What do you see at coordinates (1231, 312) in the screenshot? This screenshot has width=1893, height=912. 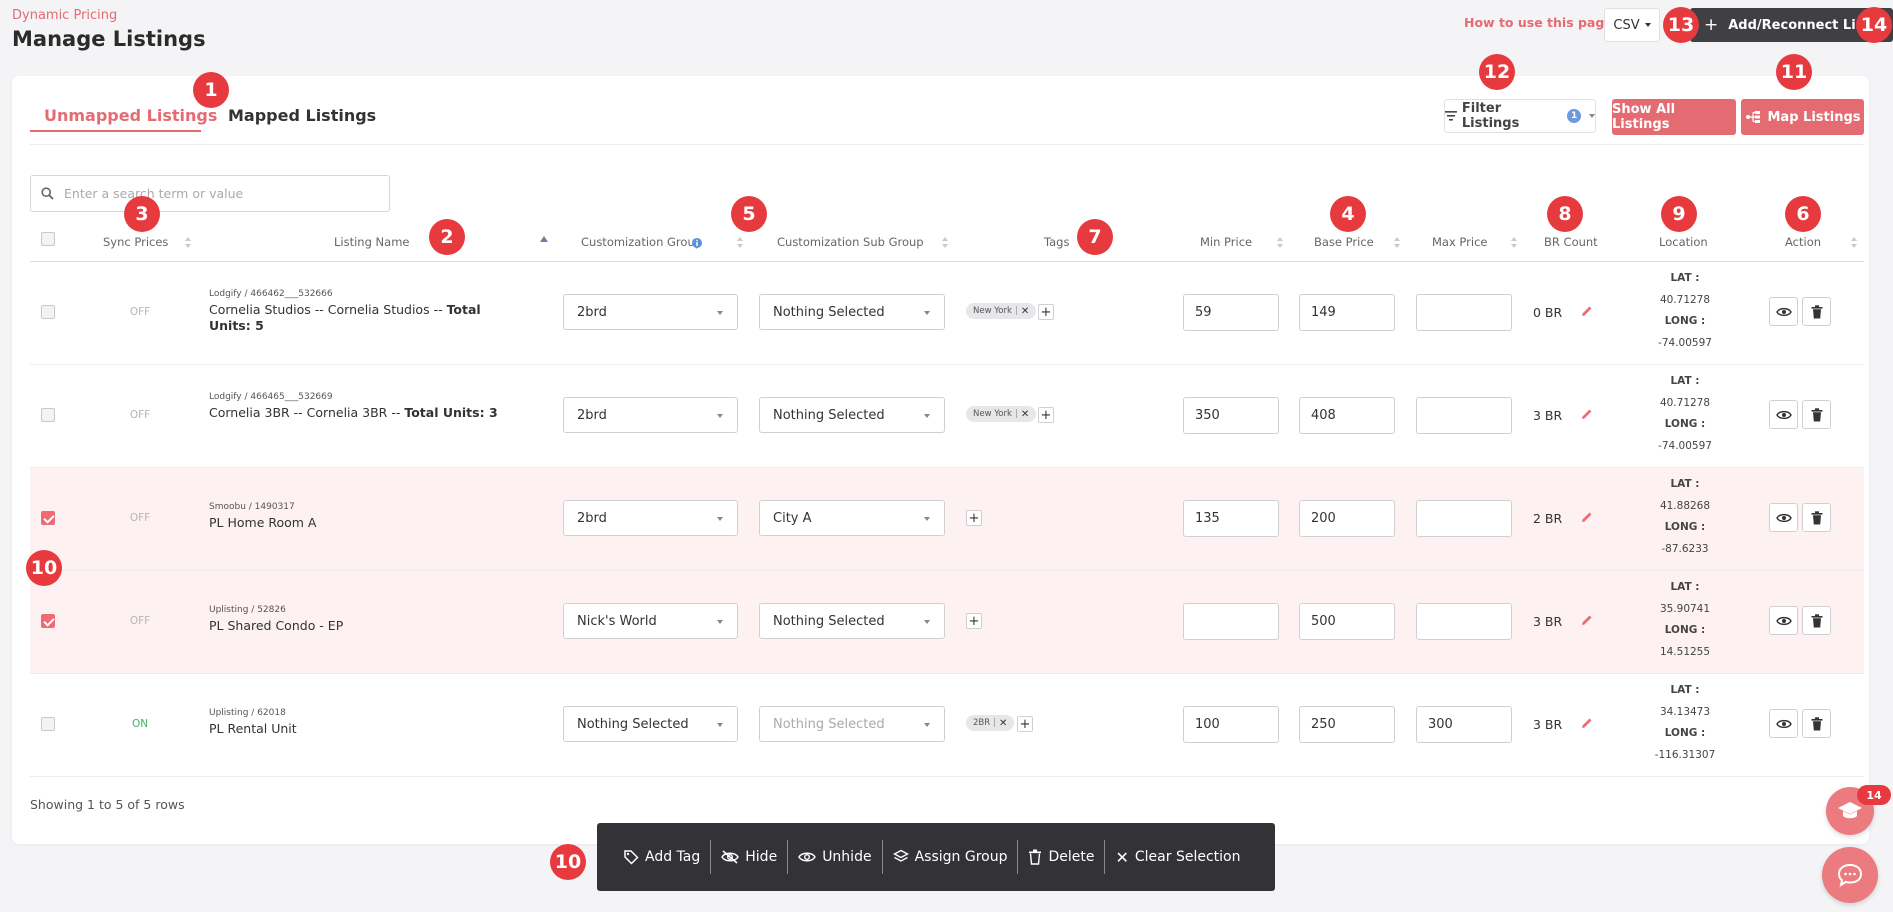 I see `min-price-input: 59` at bounding box center [1231, 312].